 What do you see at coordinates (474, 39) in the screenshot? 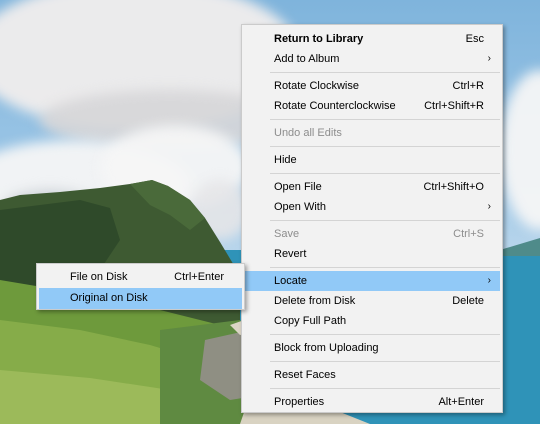
I see `menu-item-shortcut: Esc` at bounding box center [474, 39].